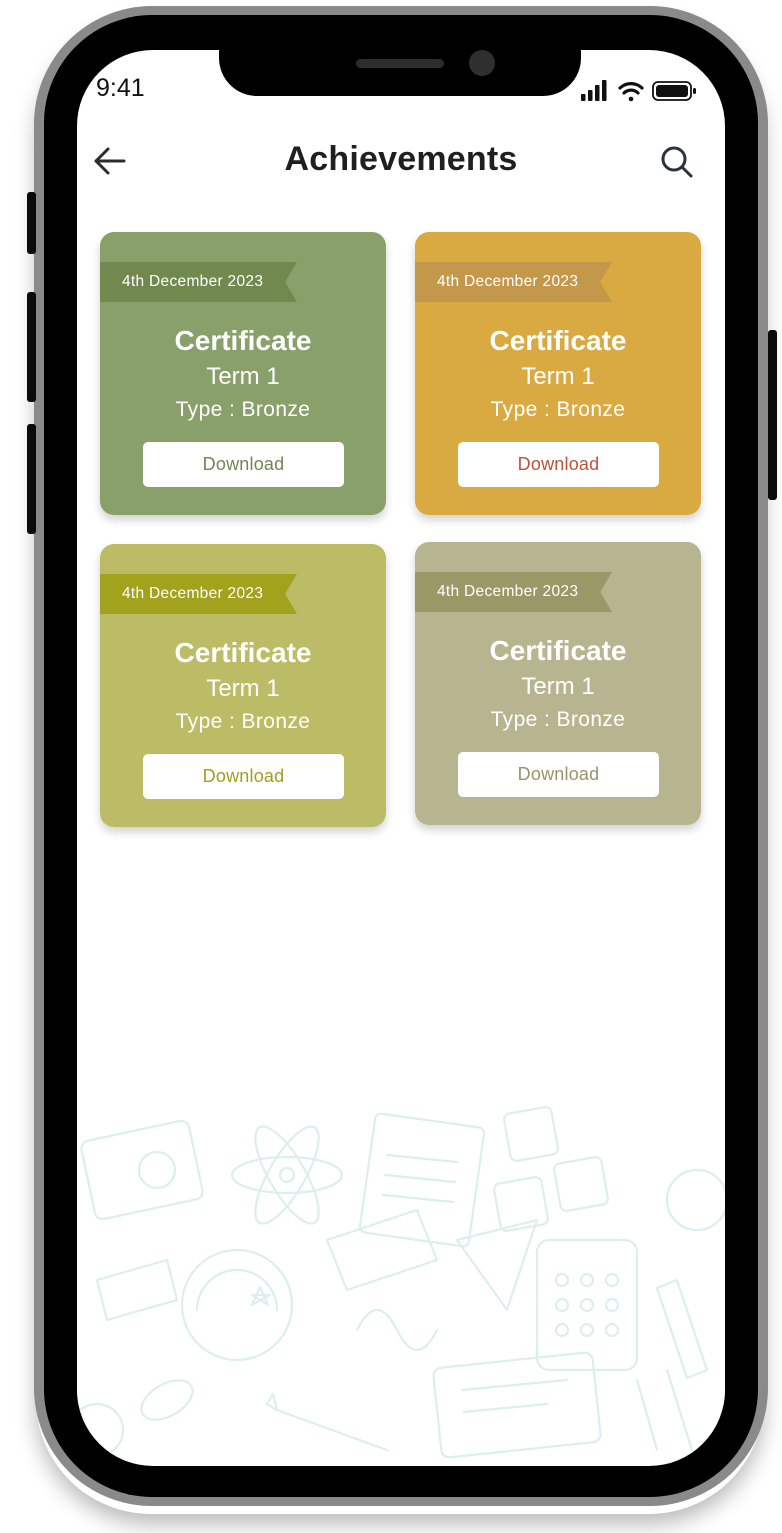 This screenshot has width=782, height=1533. What do you see at coordinates (120, 88) in the screenshot?
I see `status-time: 9:41` at bounding box center [120, 88].